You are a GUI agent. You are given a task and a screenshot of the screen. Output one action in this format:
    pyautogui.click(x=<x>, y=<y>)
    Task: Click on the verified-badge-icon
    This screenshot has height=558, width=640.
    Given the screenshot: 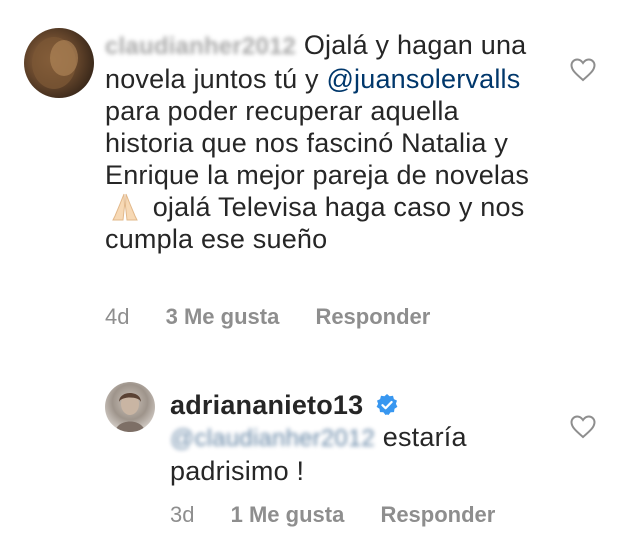 What is the action you would take?
    pyautogui.click(x=387, y=404)
    